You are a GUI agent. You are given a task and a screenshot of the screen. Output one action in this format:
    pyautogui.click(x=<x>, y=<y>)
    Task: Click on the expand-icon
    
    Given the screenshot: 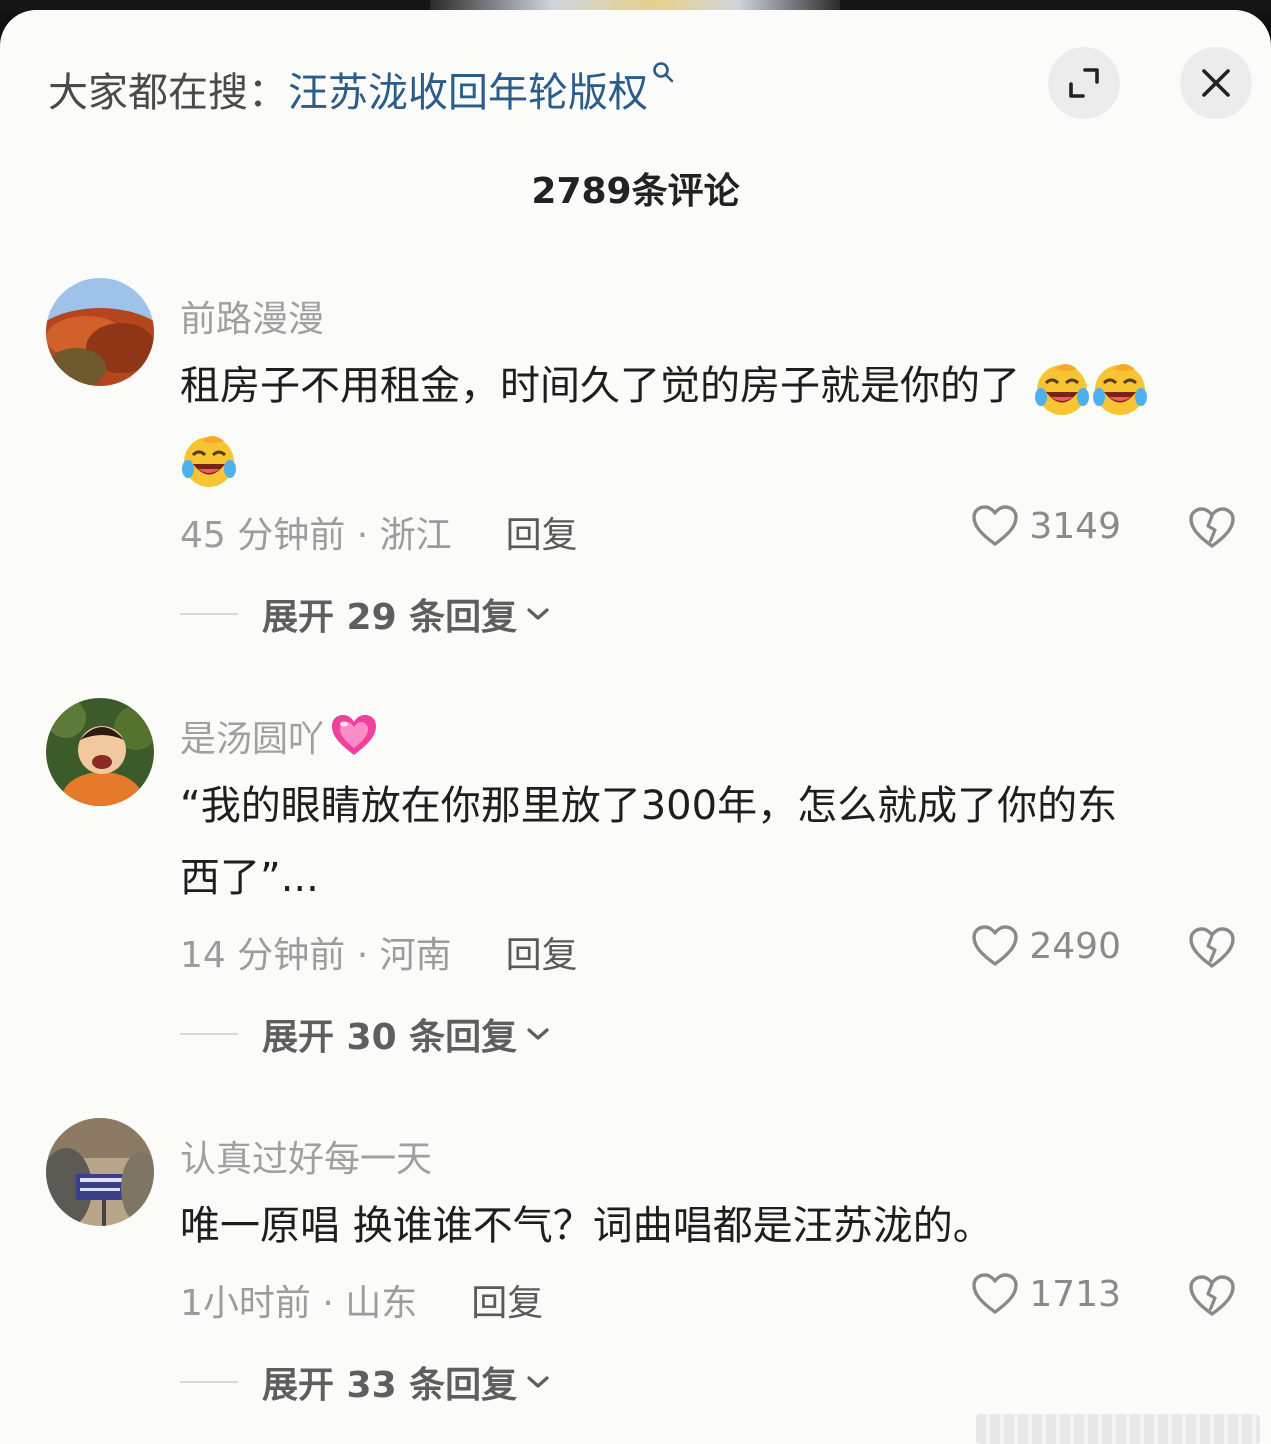 What is the action you would take?
    pyautogui.click(x=1084, y=83)
    